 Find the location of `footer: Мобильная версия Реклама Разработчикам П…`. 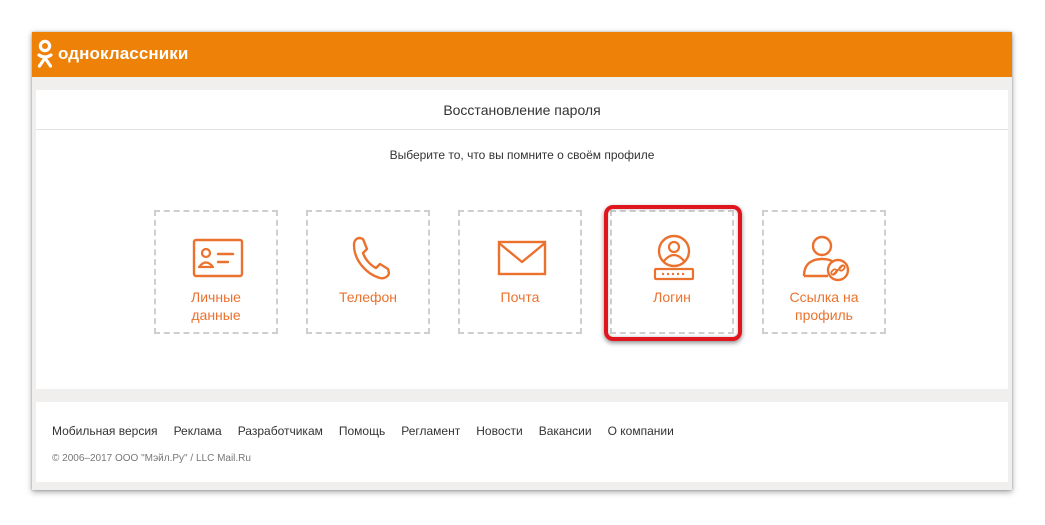

footer: Мобильная версия Реклама Разработчикам П… is located at coordinates (522, 442).